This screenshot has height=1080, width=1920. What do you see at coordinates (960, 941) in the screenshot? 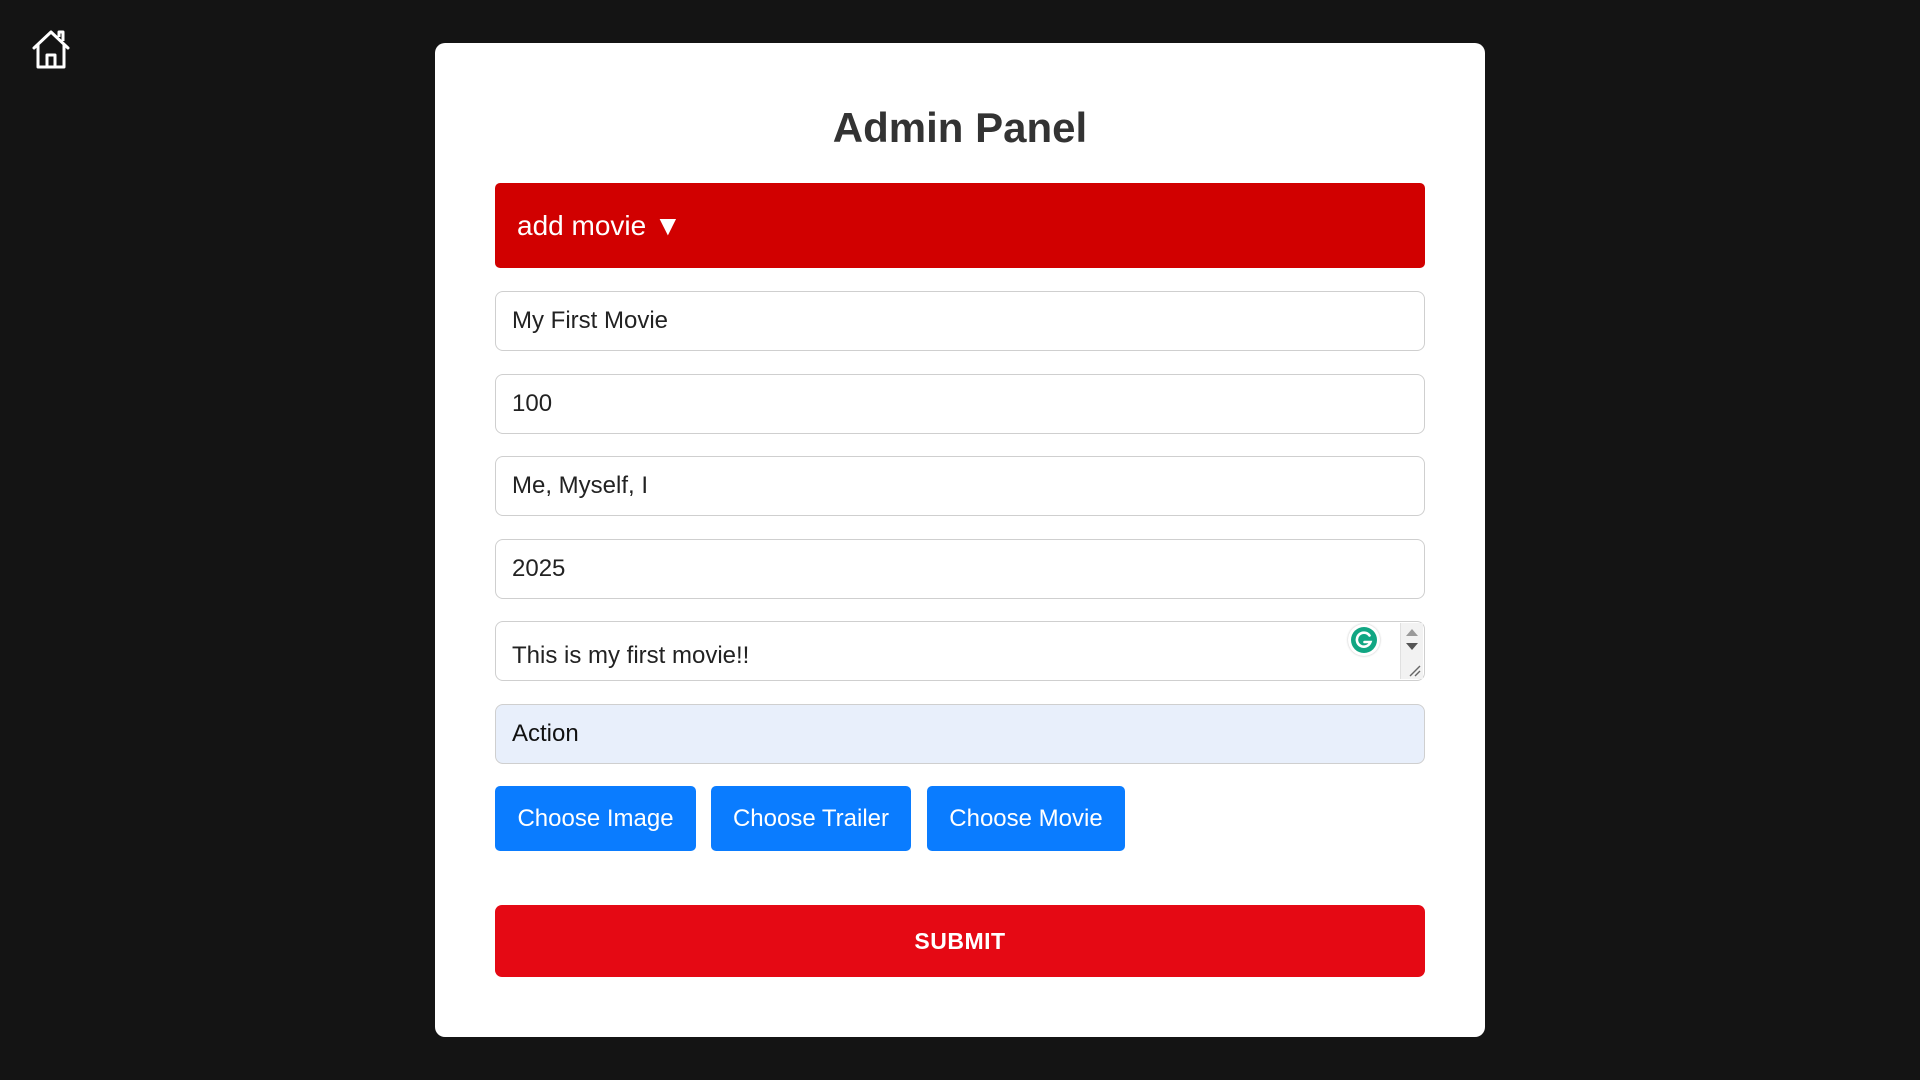
I see `submit-button: SUBMIT` at bounding box center [960, 941].